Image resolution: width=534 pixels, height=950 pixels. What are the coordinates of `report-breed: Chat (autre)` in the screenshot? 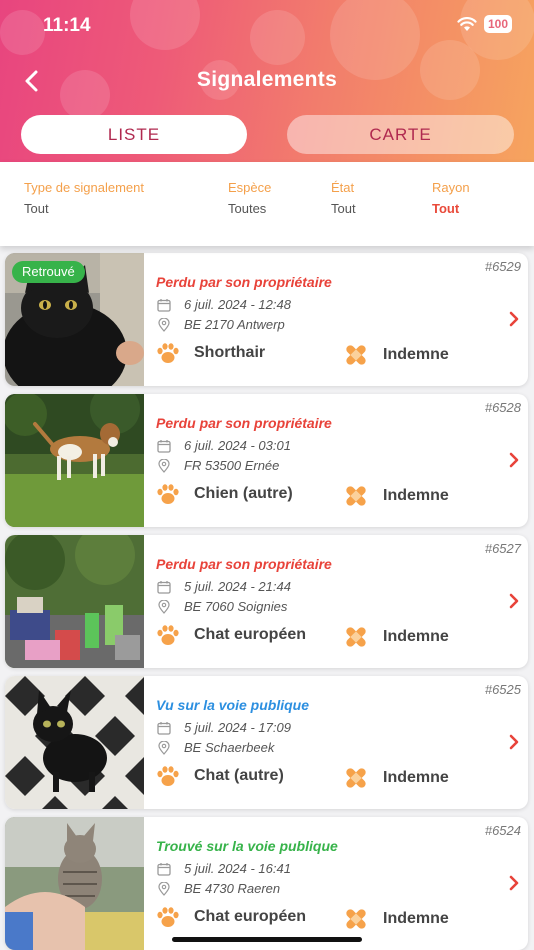 It's located at (239, 775).